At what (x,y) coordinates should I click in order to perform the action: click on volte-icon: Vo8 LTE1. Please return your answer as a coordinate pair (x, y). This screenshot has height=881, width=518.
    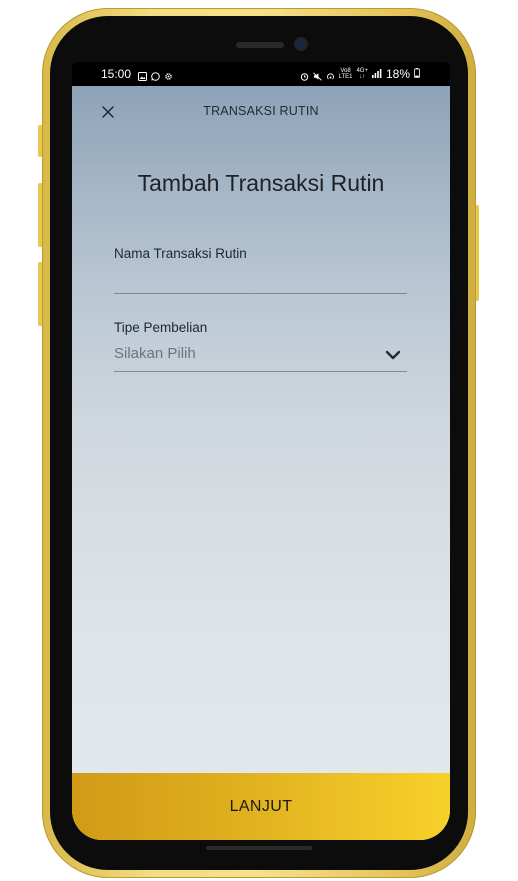
    Looking at the image, I should click on (346, 74).